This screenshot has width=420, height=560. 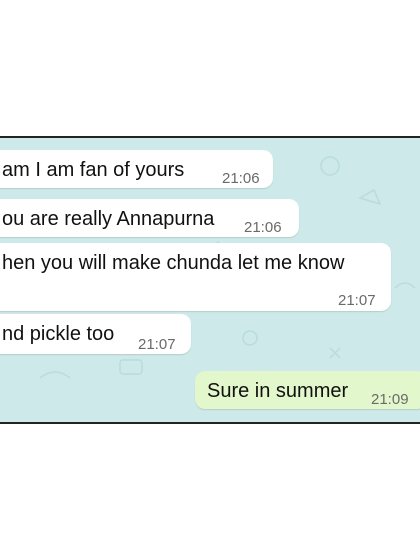 I want to click on message-bubble: am I am fan of yours 21:06, so click(x=136, y=169).